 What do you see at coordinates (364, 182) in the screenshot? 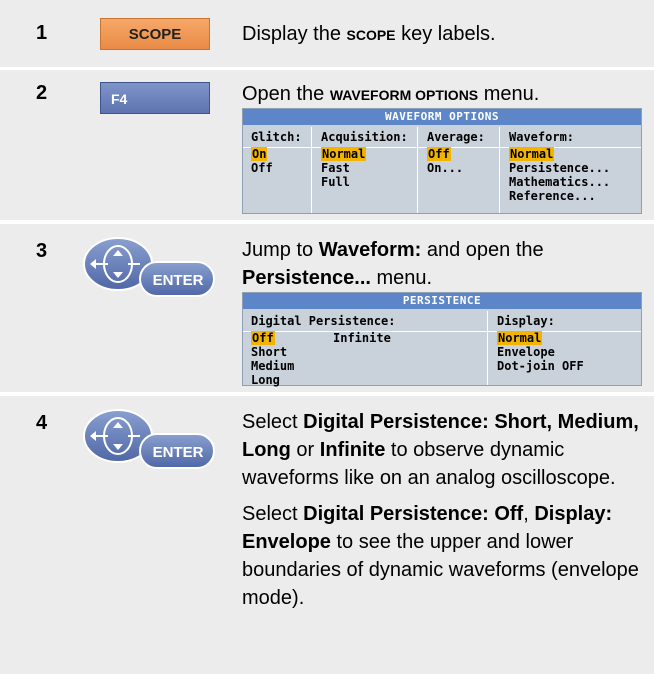
I see `acquisition-full-option: Full` at bounding box center [364, 182].